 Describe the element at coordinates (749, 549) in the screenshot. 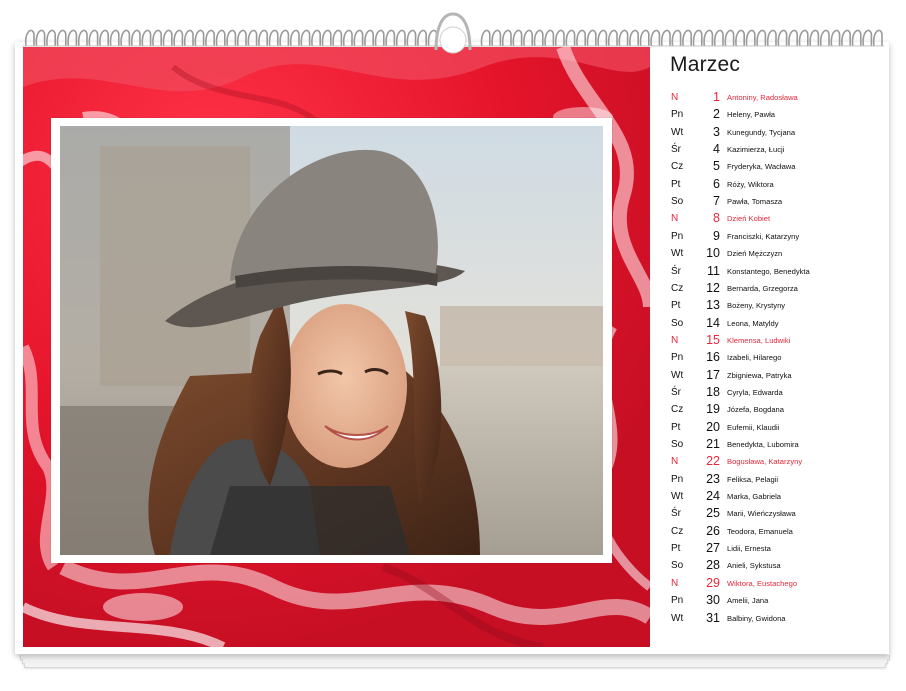

I see `name-day-label: Lidii, Ernesta` at that location.